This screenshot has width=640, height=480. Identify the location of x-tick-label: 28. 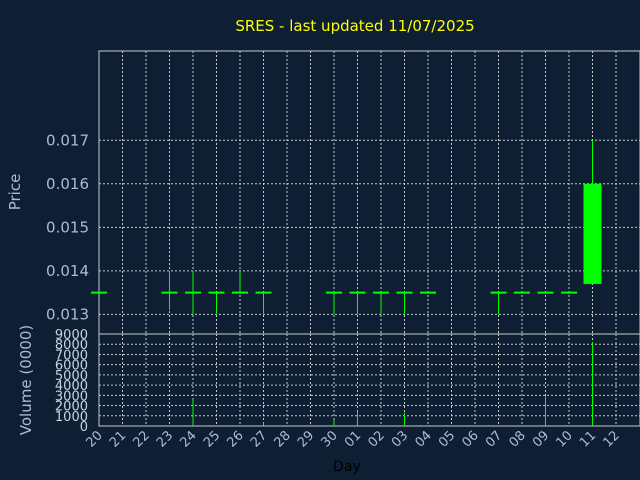
(283, 439).